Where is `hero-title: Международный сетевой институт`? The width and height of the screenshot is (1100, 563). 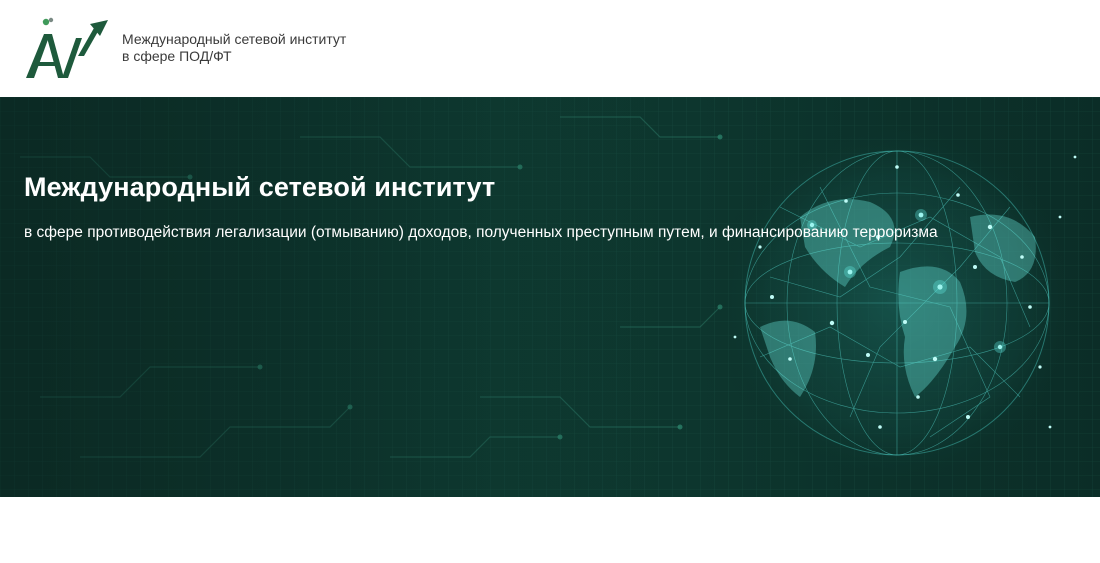
hero-title: Международный сетевой институт is located at coordinates (260, 187).